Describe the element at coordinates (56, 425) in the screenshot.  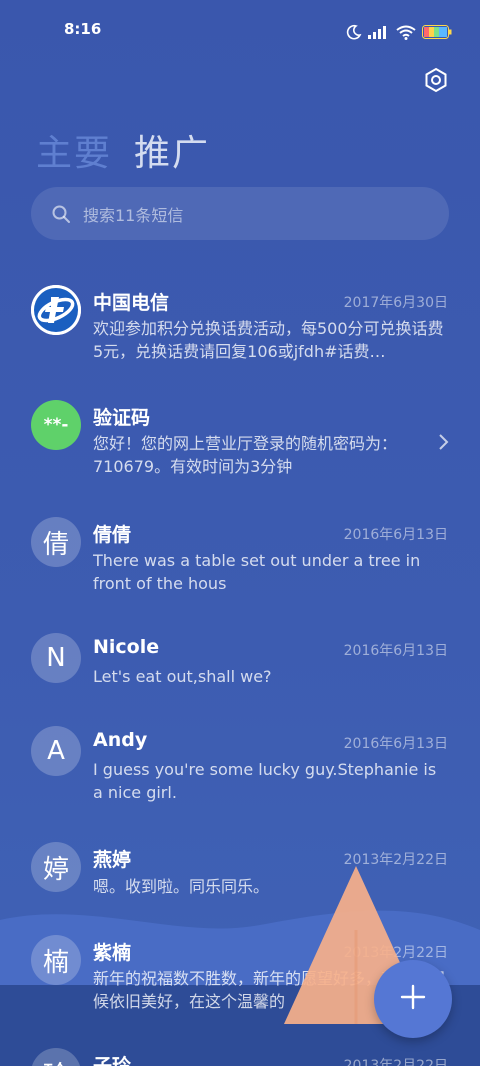
I see `avatar: **-` at that location.